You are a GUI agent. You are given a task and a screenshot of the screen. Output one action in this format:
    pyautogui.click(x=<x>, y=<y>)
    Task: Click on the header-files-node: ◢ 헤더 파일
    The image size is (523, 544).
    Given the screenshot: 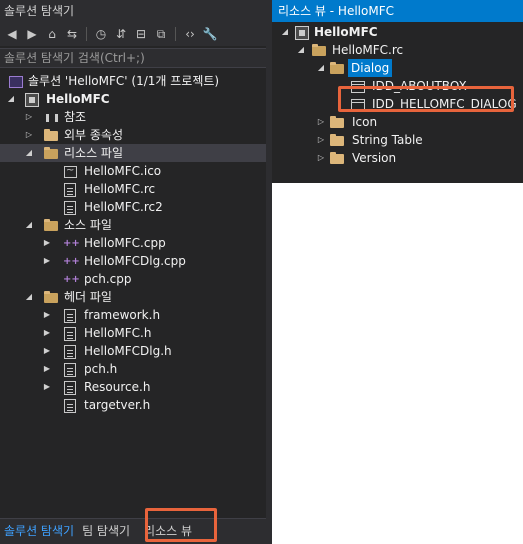 What is the action you would take?
    pyautogui.click(x=133, y=297)
    